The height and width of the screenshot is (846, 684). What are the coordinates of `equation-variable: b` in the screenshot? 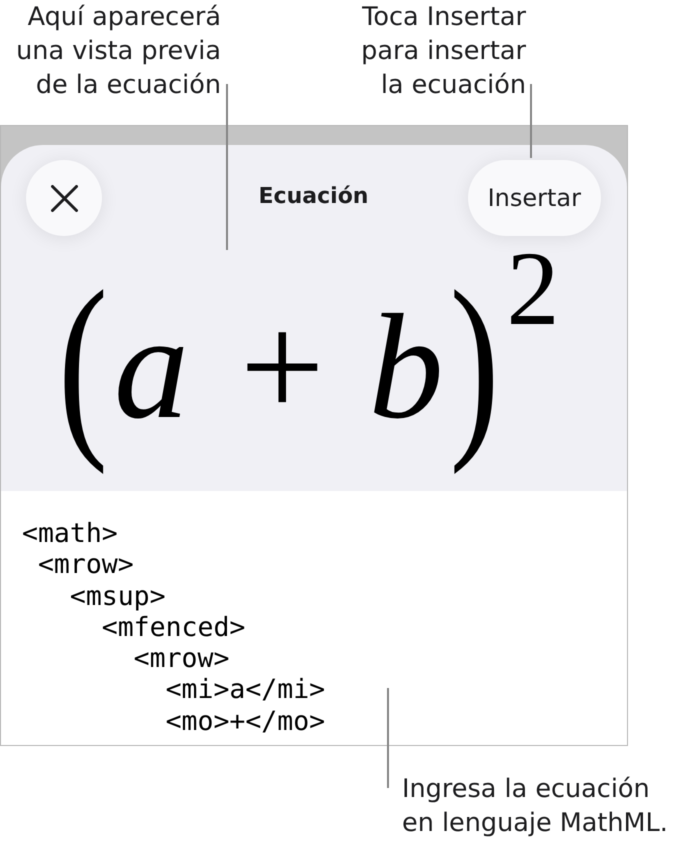 It's located at (406, 367).